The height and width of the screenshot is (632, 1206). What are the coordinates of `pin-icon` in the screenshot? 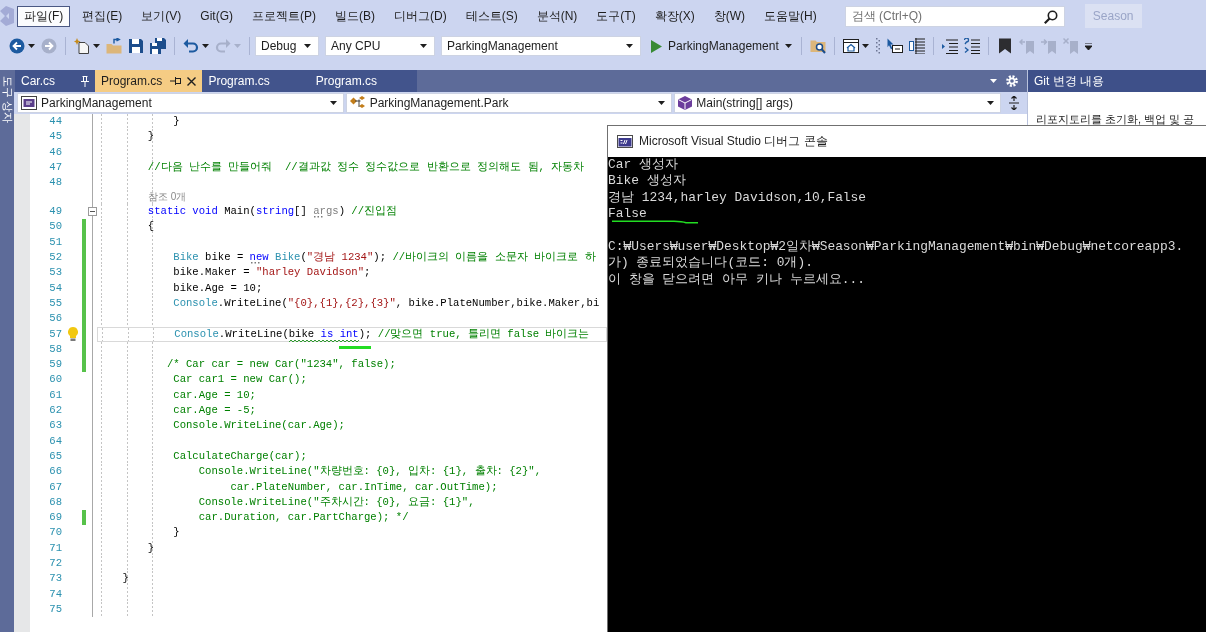 It's located at (176, 81).